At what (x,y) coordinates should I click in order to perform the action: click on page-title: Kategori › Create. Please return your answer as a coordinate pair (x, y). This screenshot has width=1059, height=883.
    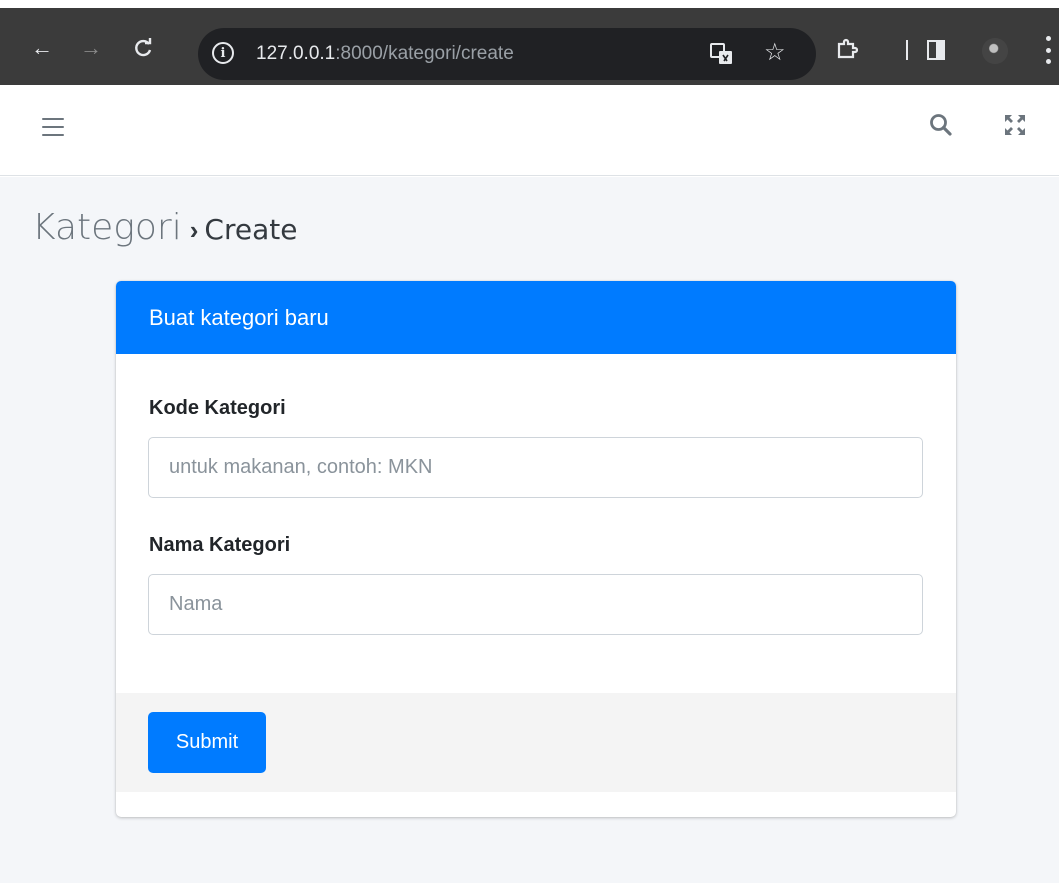
    Looking at the image, I should click on (164, 227).